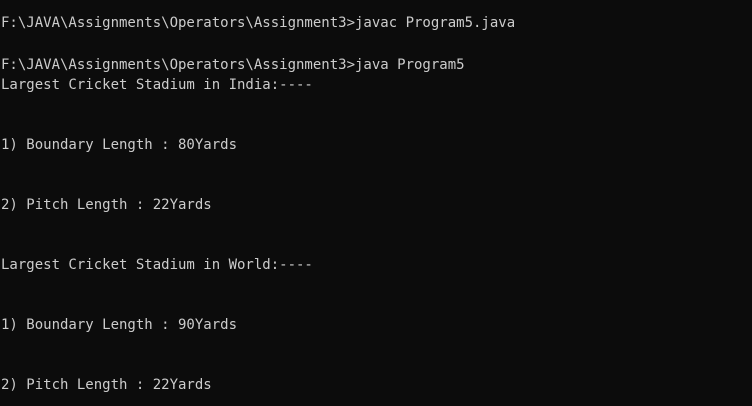 This screenshot has width=752, height=406. Describe the element at coordinates (106, 205) in the screenshot. I see `output-pitch-india: 2) Pitch Length : 22Yards` at that location.